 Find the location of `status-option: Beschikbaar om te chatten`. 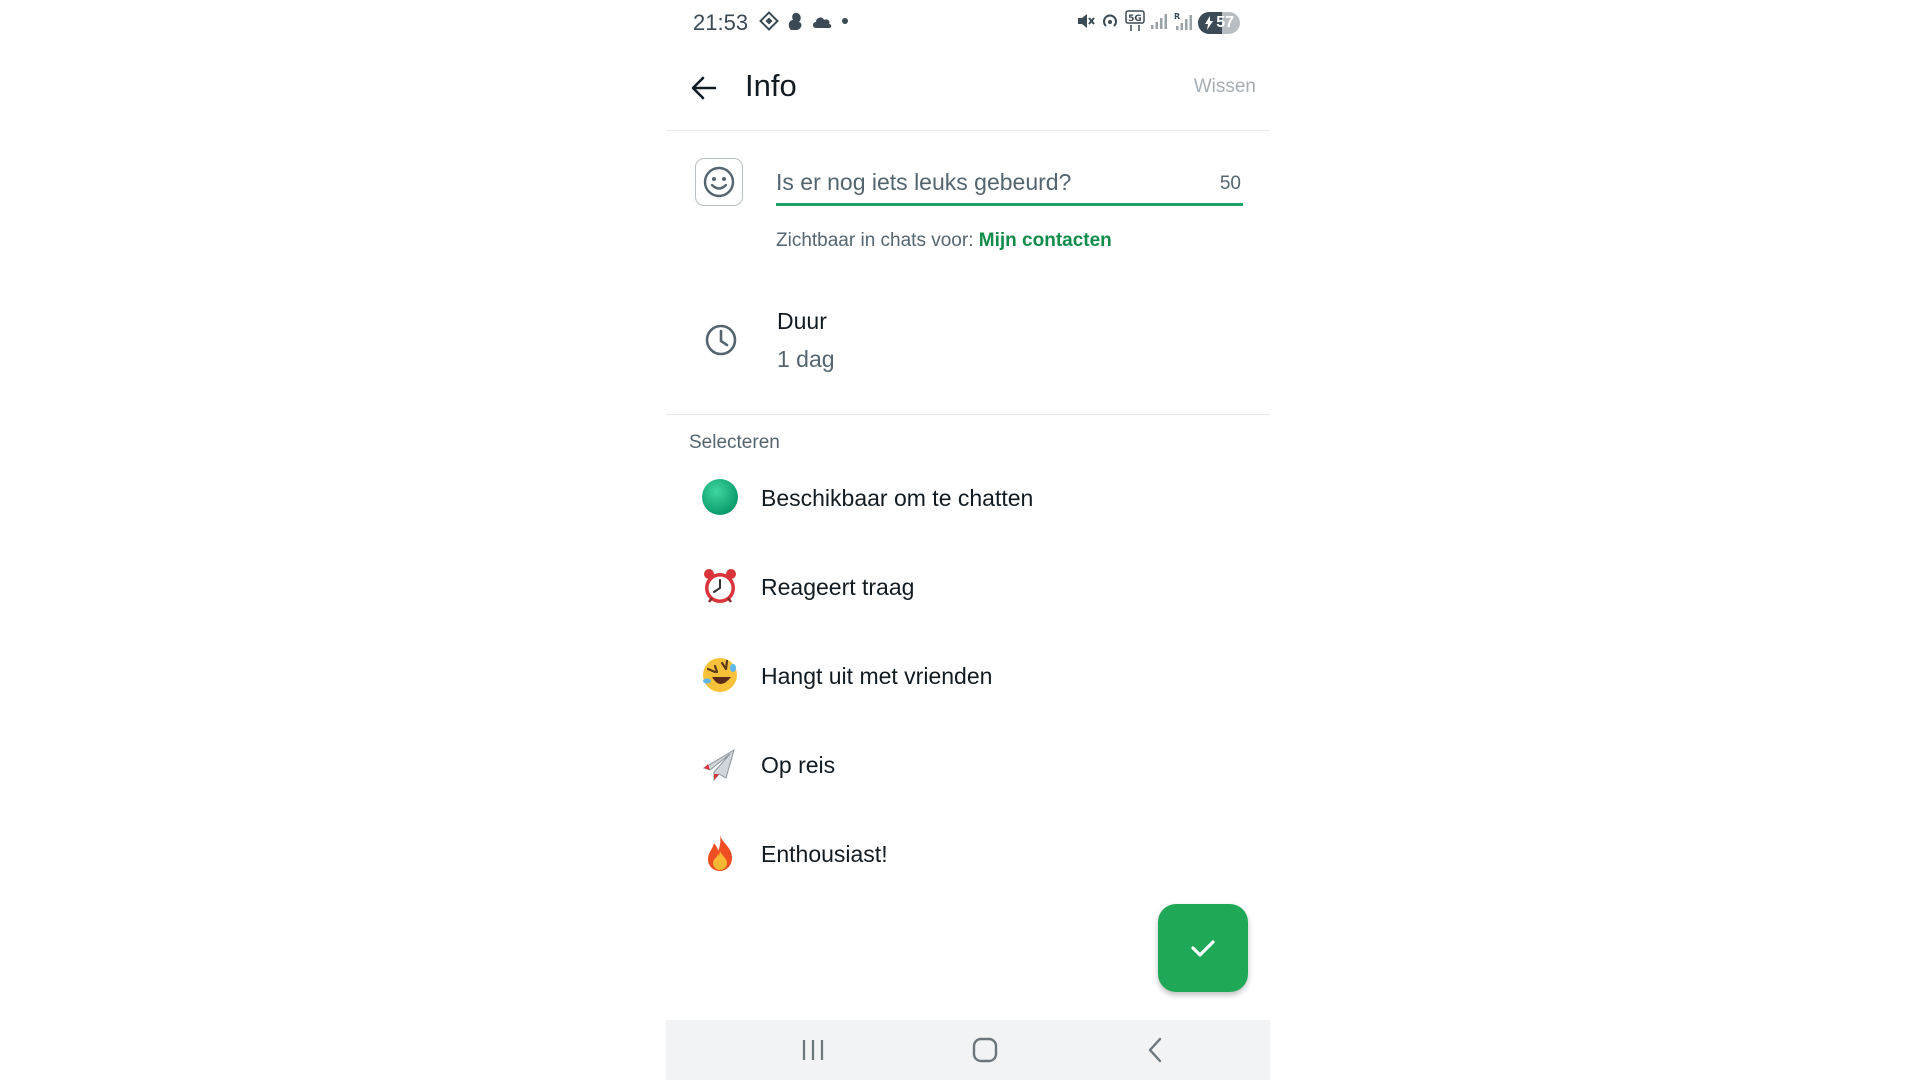

status-option: Beschikbaar om te chatten is located at coordinates (968, 499).